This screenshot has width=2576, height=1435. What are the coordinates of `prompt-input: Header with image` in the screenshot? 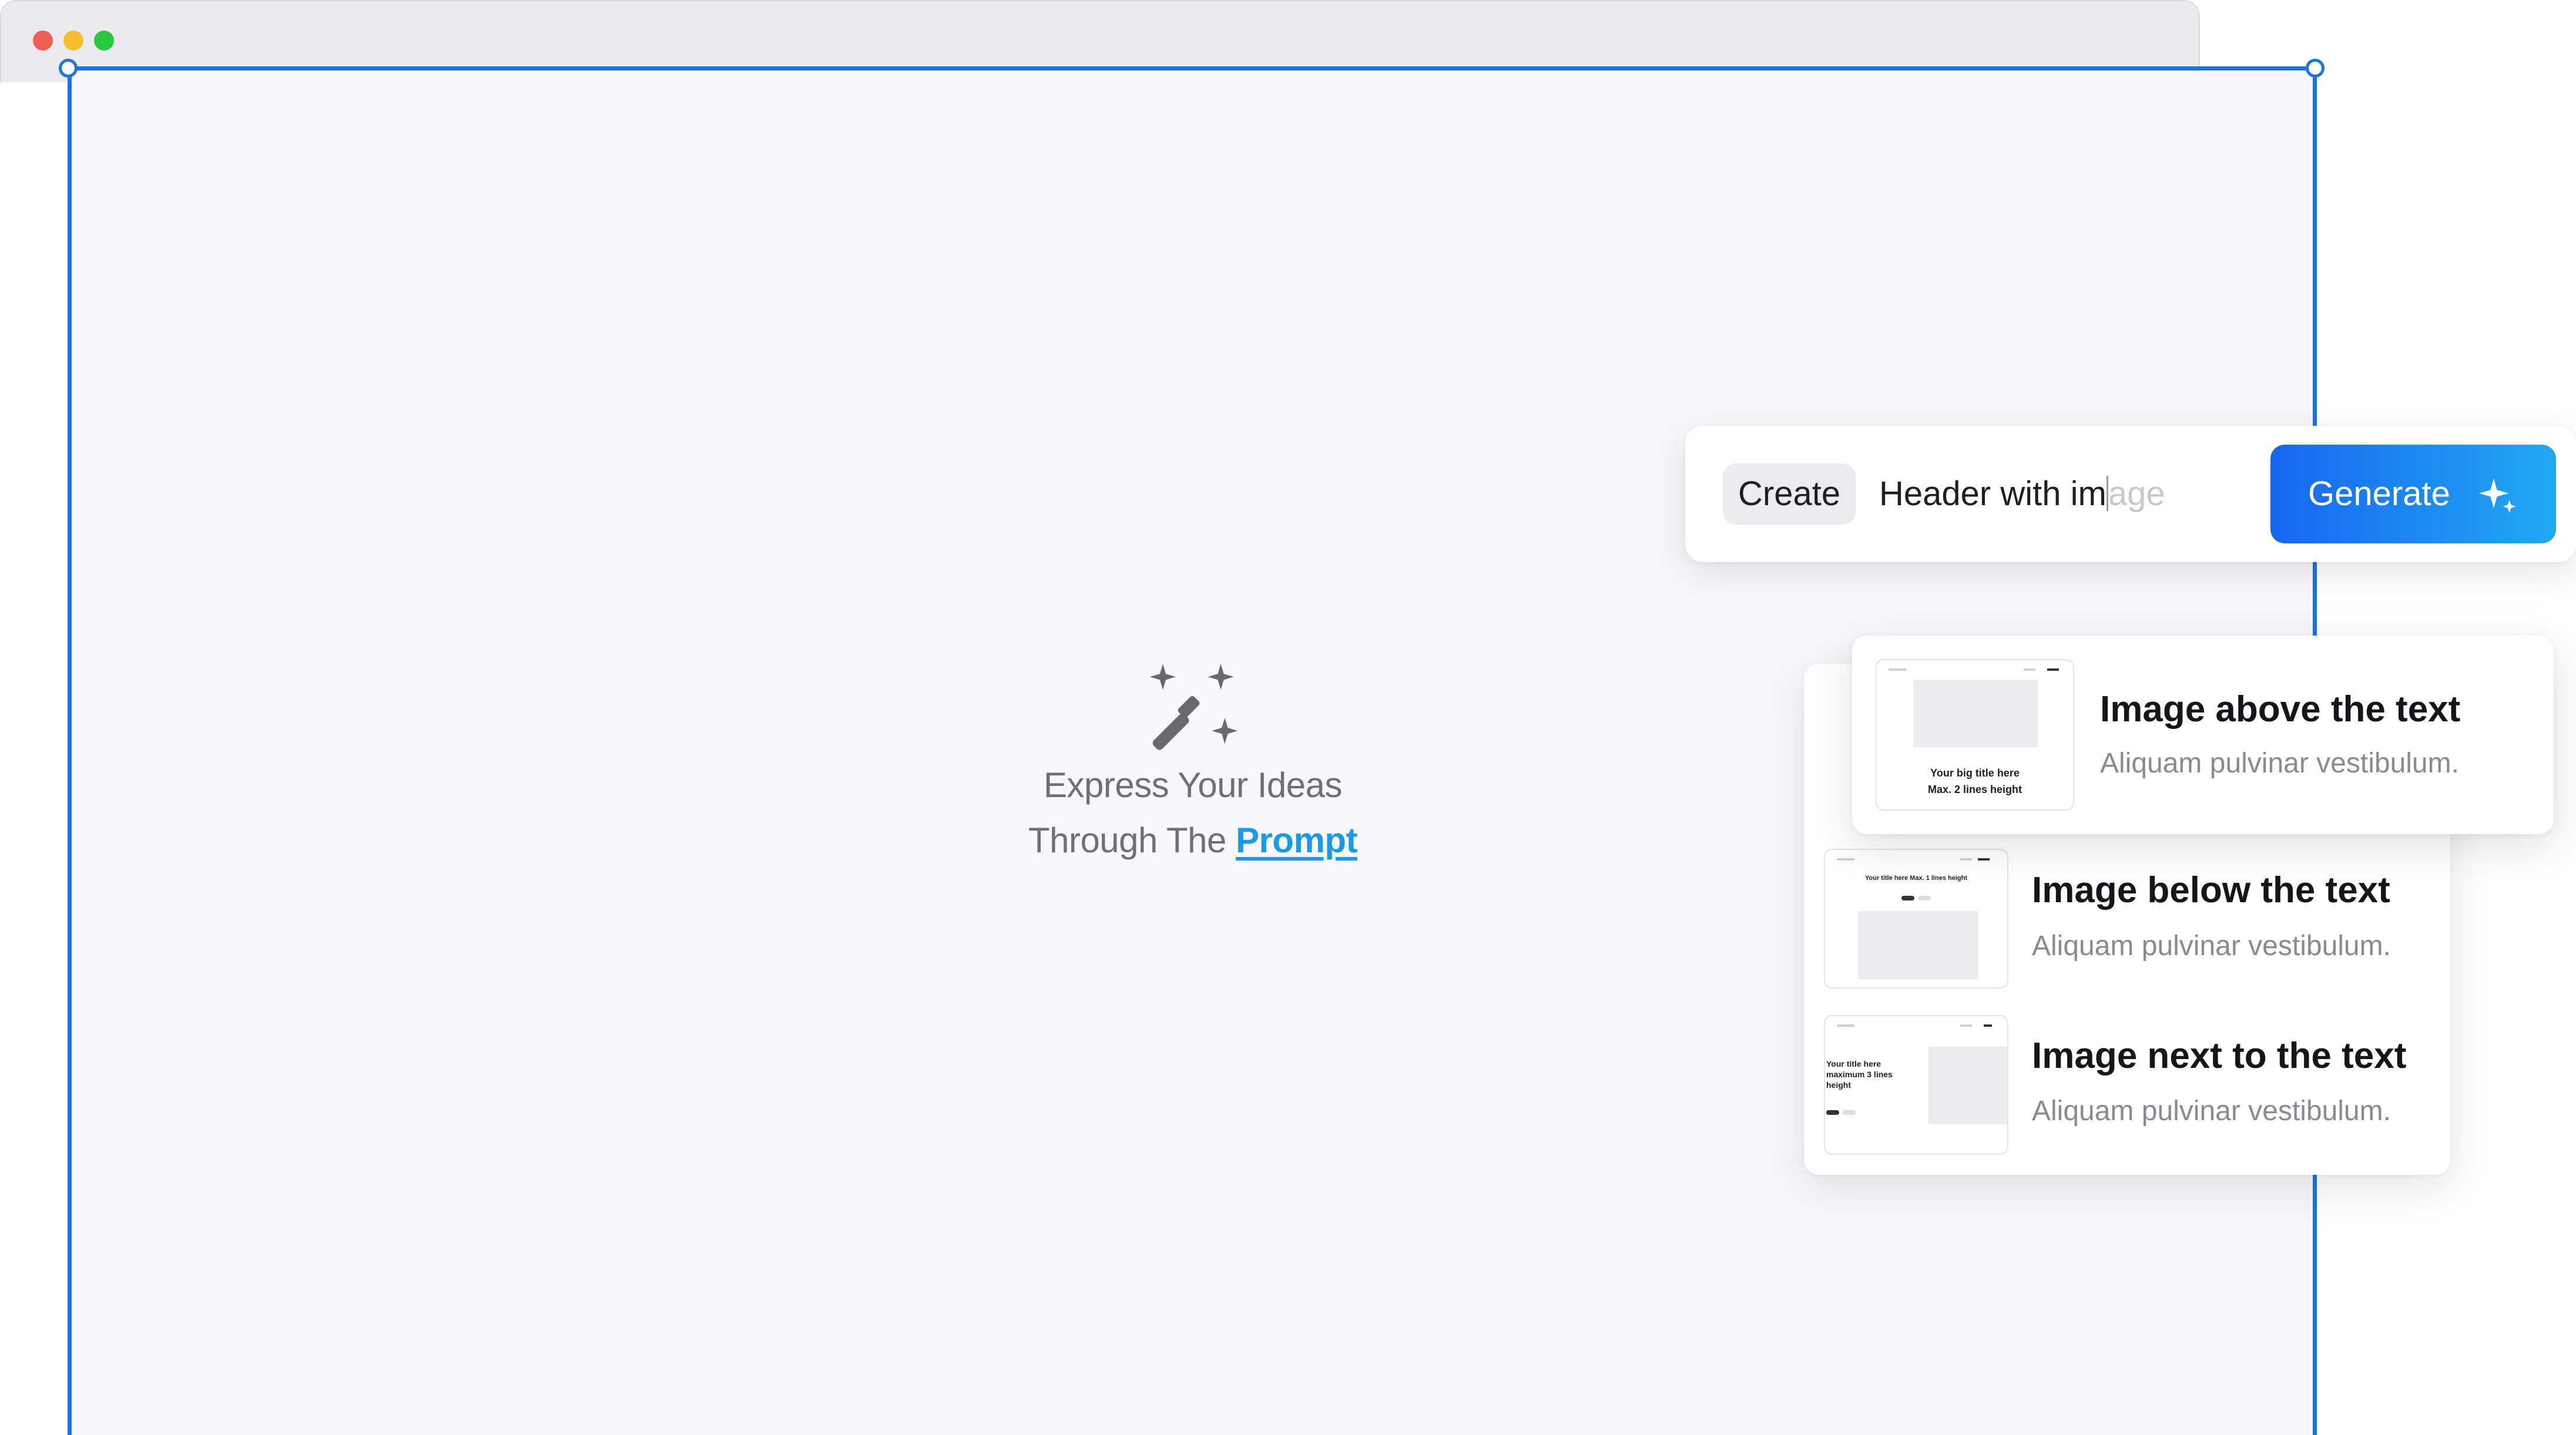 It's located at (2022, 494).